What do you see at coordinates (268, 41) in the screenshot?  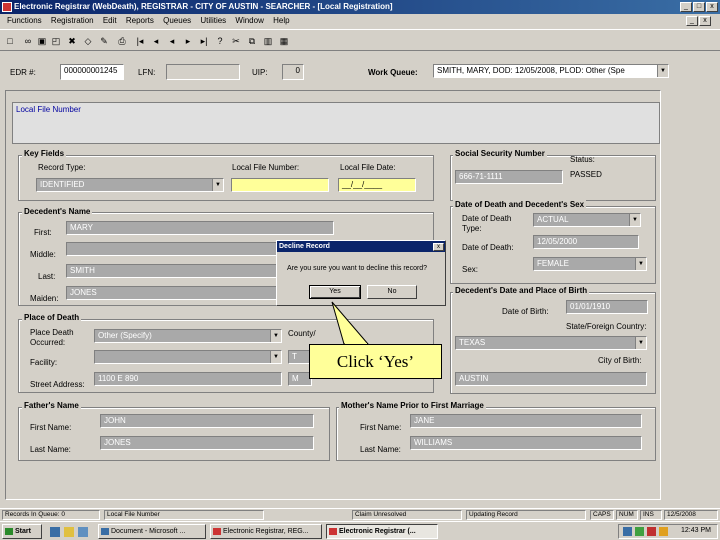 I see `book-icon: ▥` at bounding box center [268, 41].